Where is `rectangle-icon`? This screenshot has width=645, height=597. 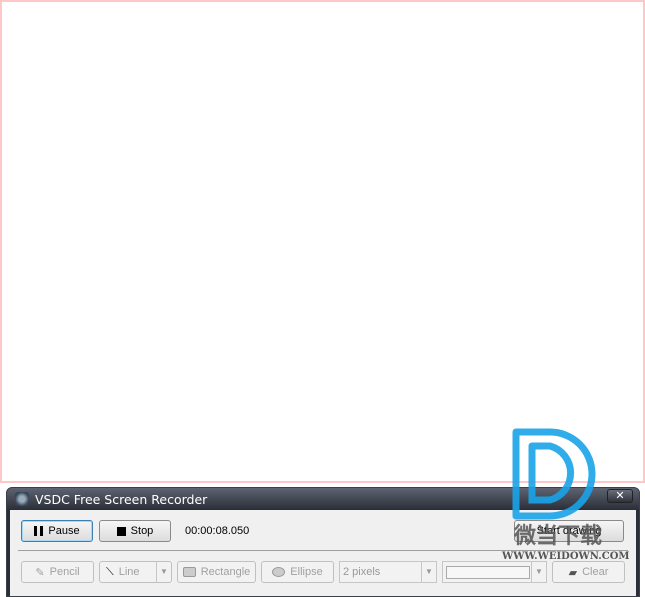 rectangle-icon is located at coordinates (189, 572).